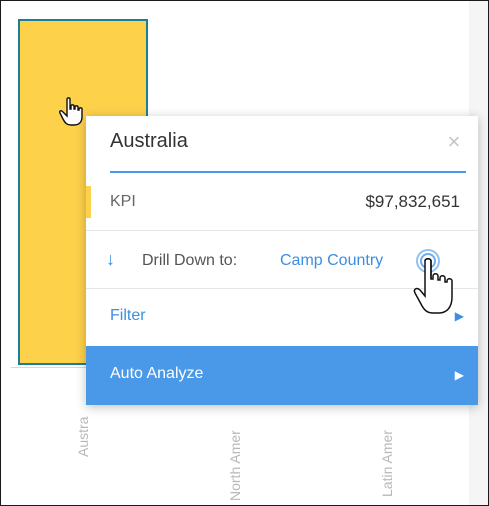 This screenshot has width=489, height=506. Describe the element at coordinates (190, 260) in the screenshot. I see `drill-down-label: Drill Down to:` at that location.